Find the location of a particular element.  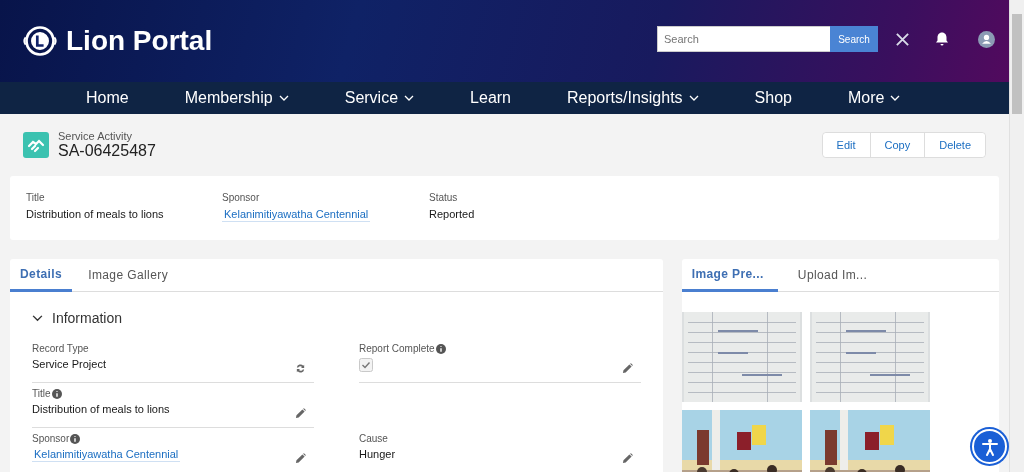

chevron-icon is located at coordinates (37, 318).